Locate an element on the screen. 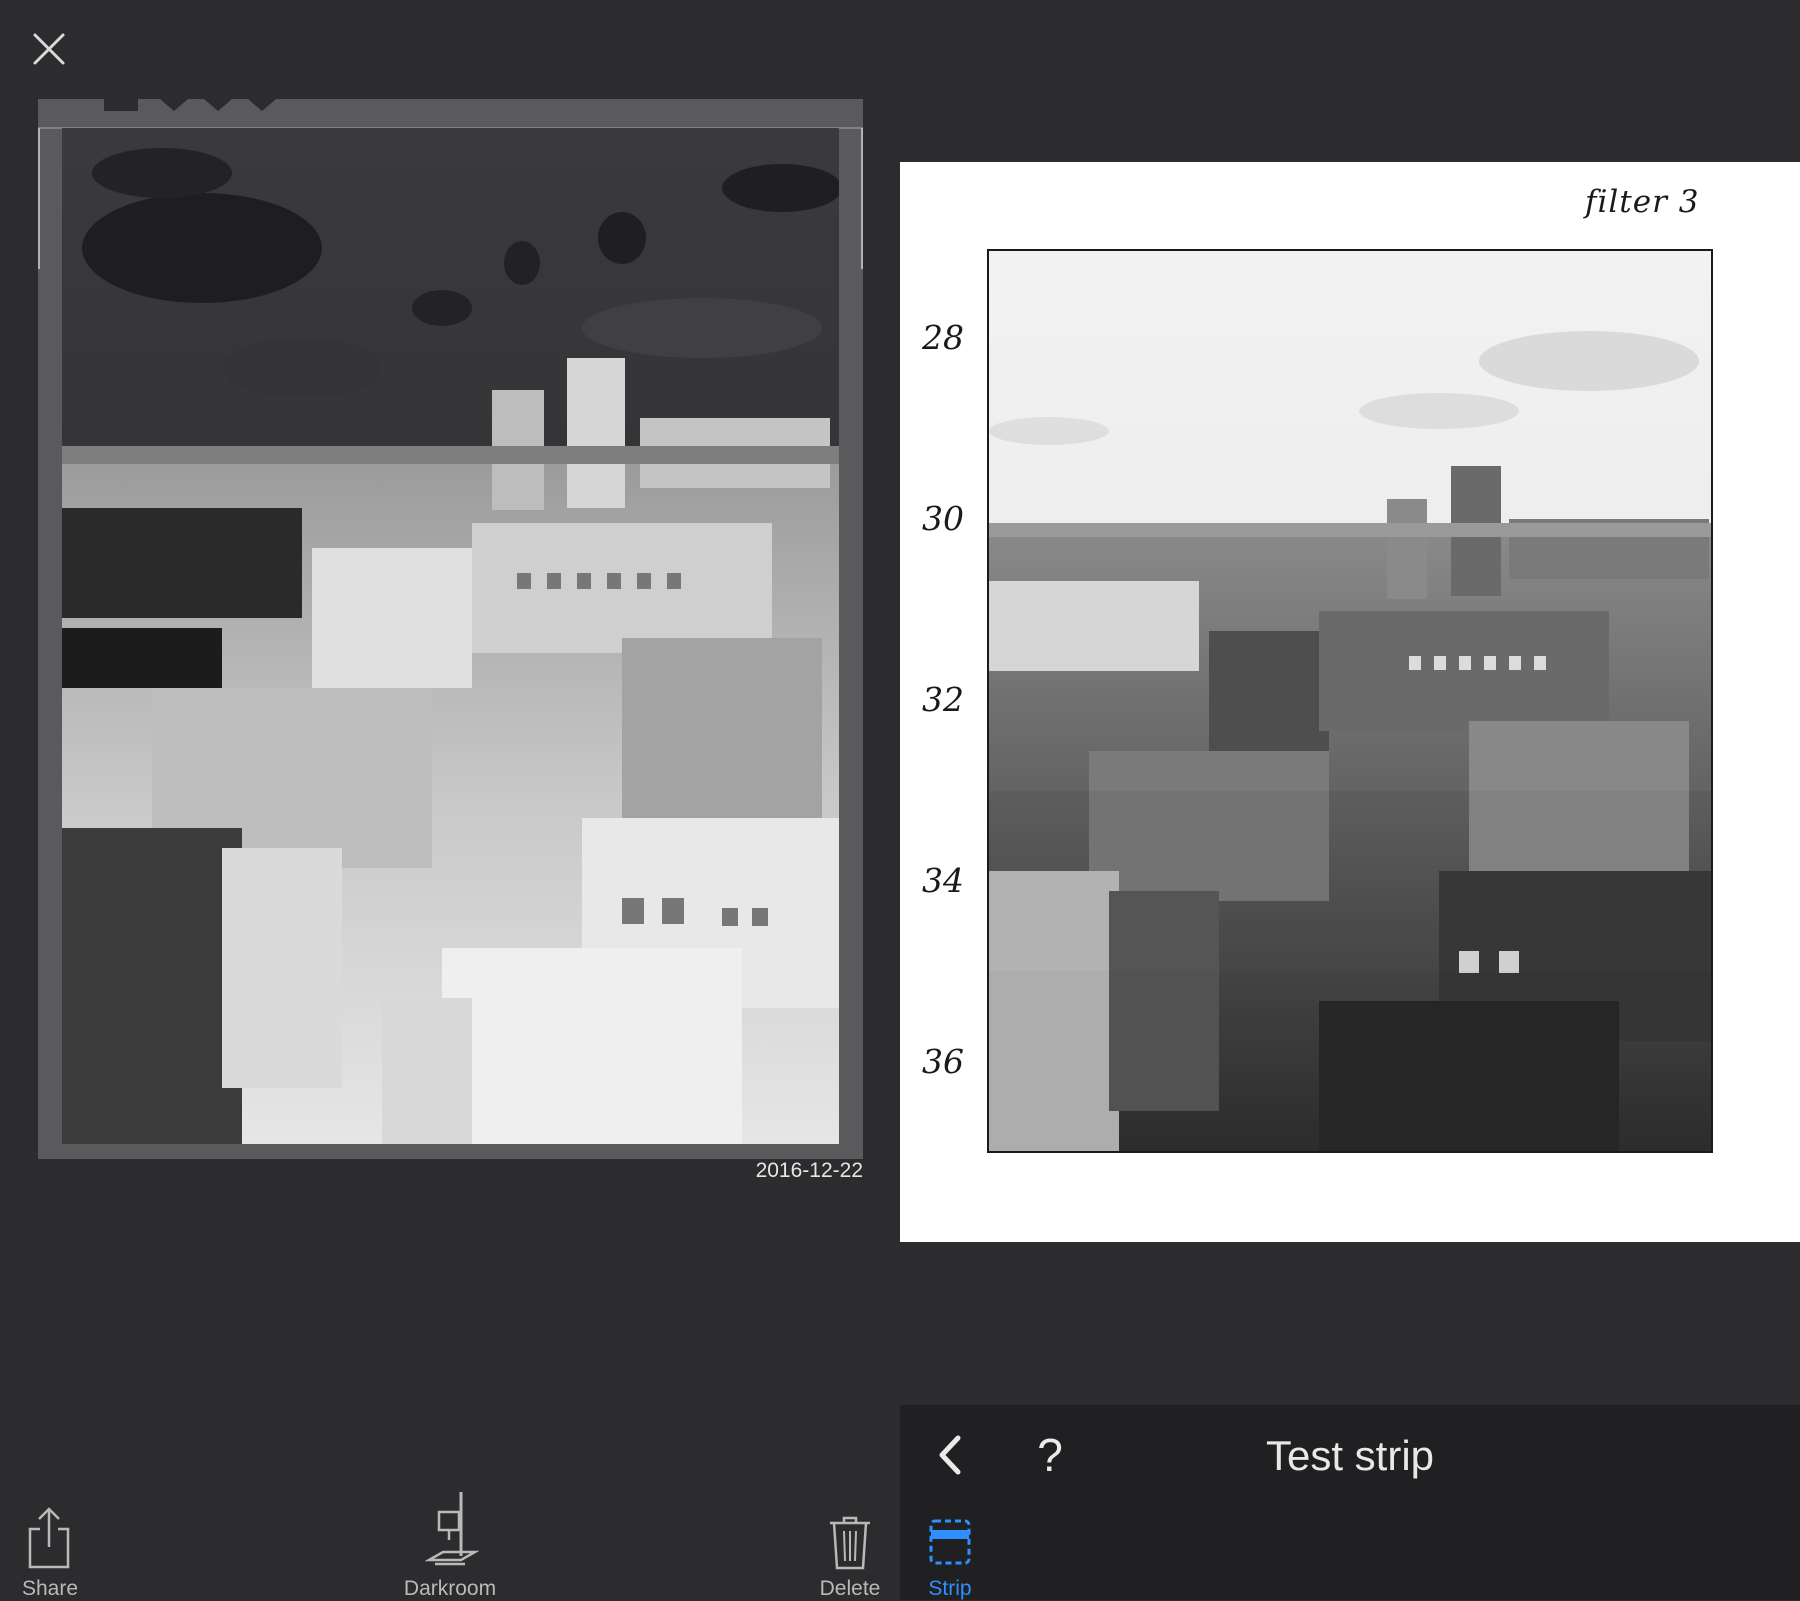 This screenshot has width=1800, height=1601. tab-strip: Strip is located at coordinates (950, 1557).